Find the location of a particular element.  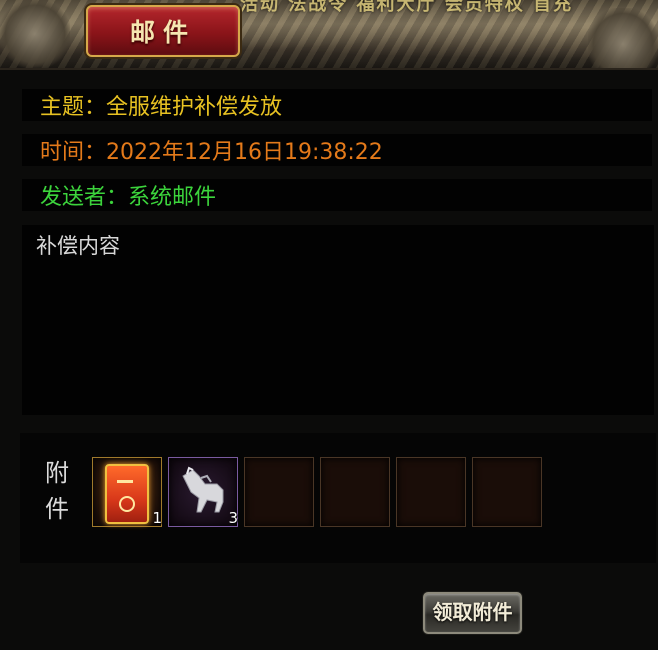

top-nav-strip: 活动 法战令 福利大厅 会员特权 首充 is located at coordinates (407, 7).